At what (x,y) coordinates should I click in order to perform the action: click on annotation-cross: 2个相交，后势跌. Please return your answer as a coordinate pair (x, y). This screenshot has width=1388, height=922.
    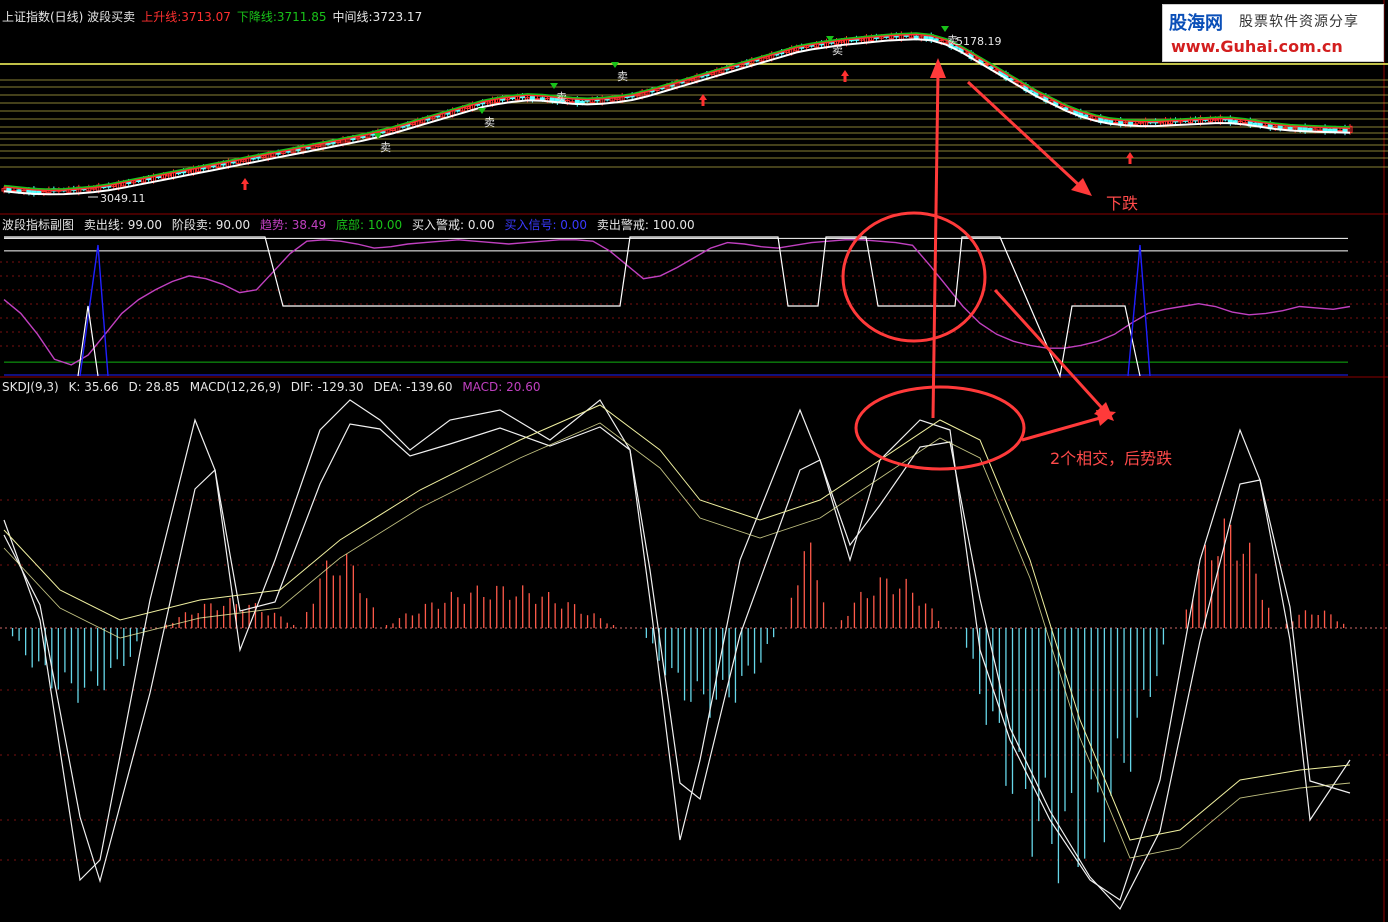
    Looking at the image, I should click on (1111, 458).